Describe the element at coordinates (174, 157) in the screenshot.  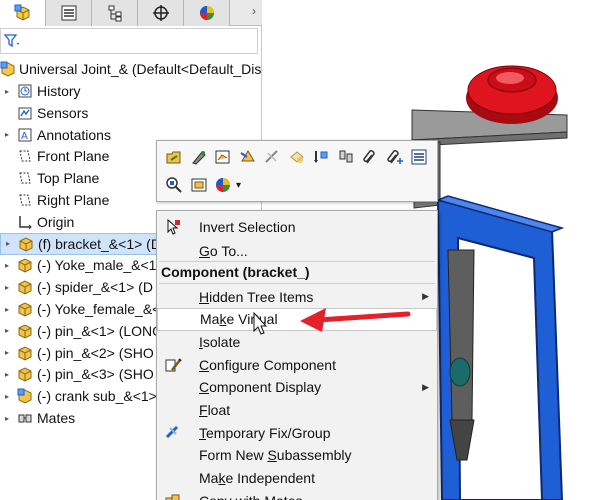
I see `open-part-icon` at that location.